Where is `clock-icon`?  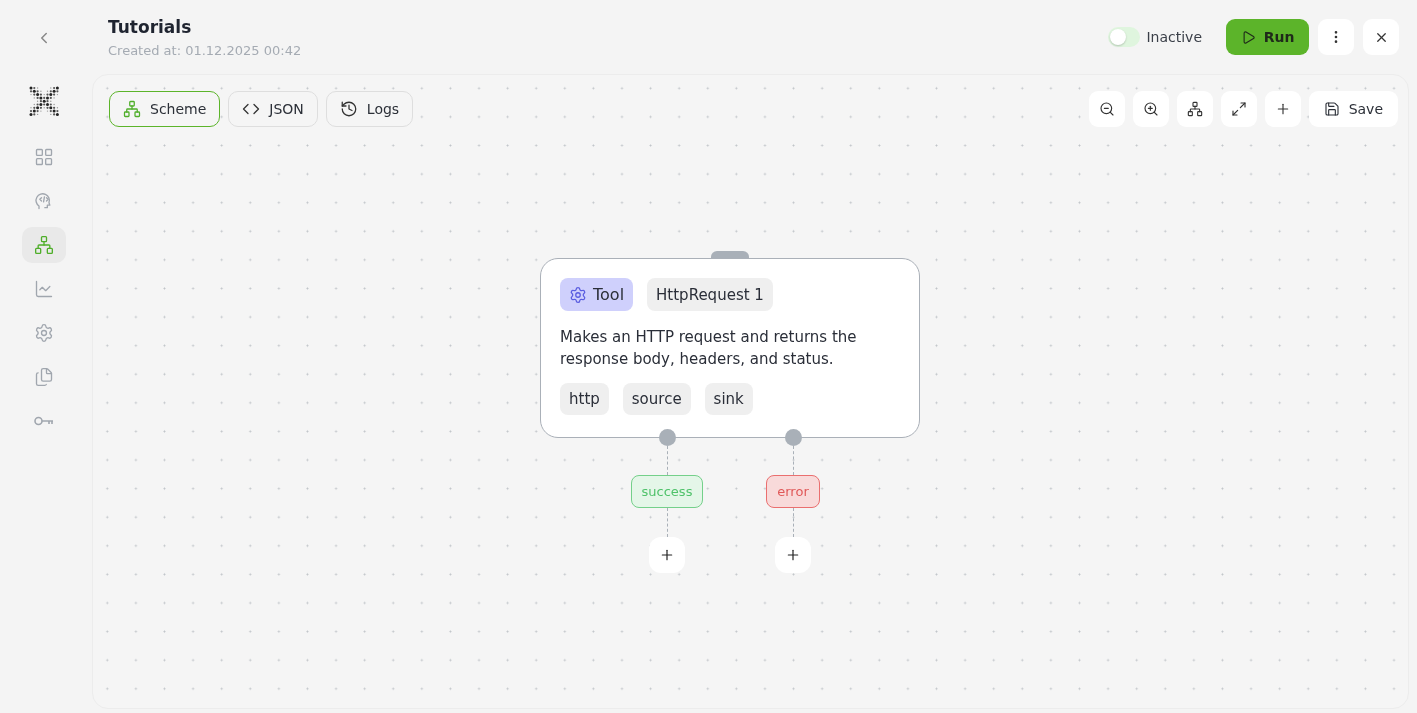 clock-icon is located at coordinates (348, 109).